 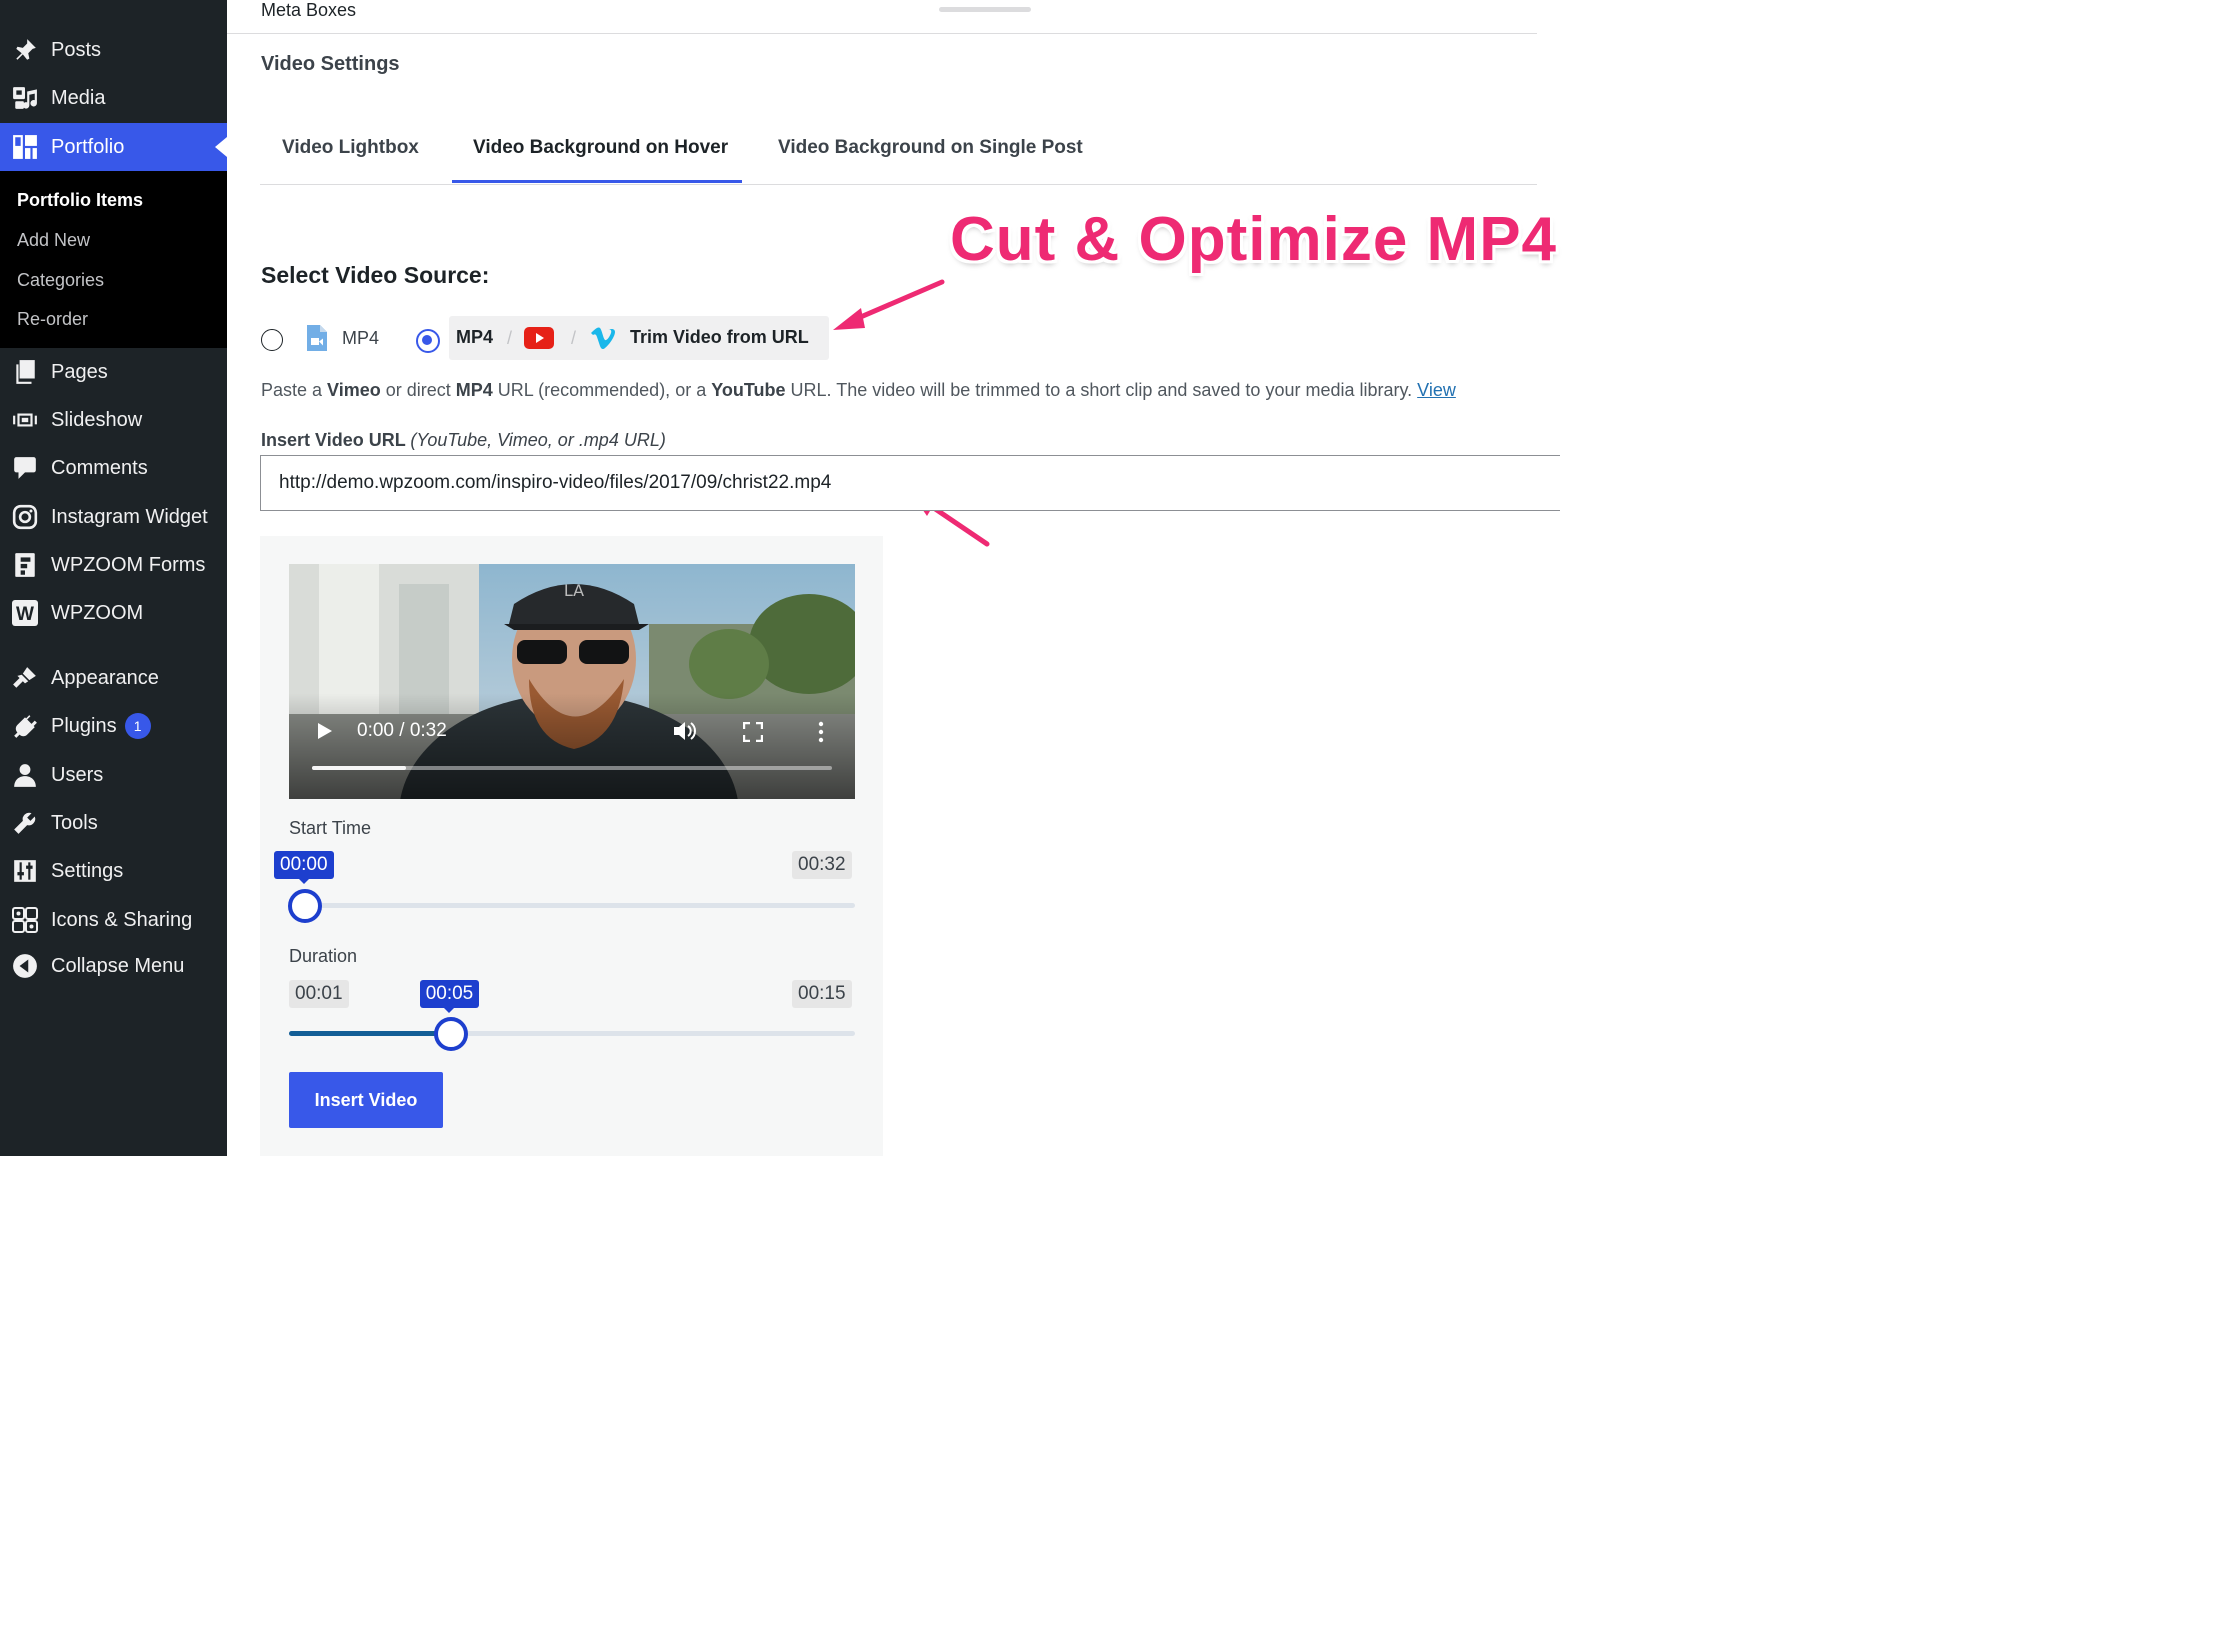 I want to click on video-progress-fill, so click(x=359, y=768).